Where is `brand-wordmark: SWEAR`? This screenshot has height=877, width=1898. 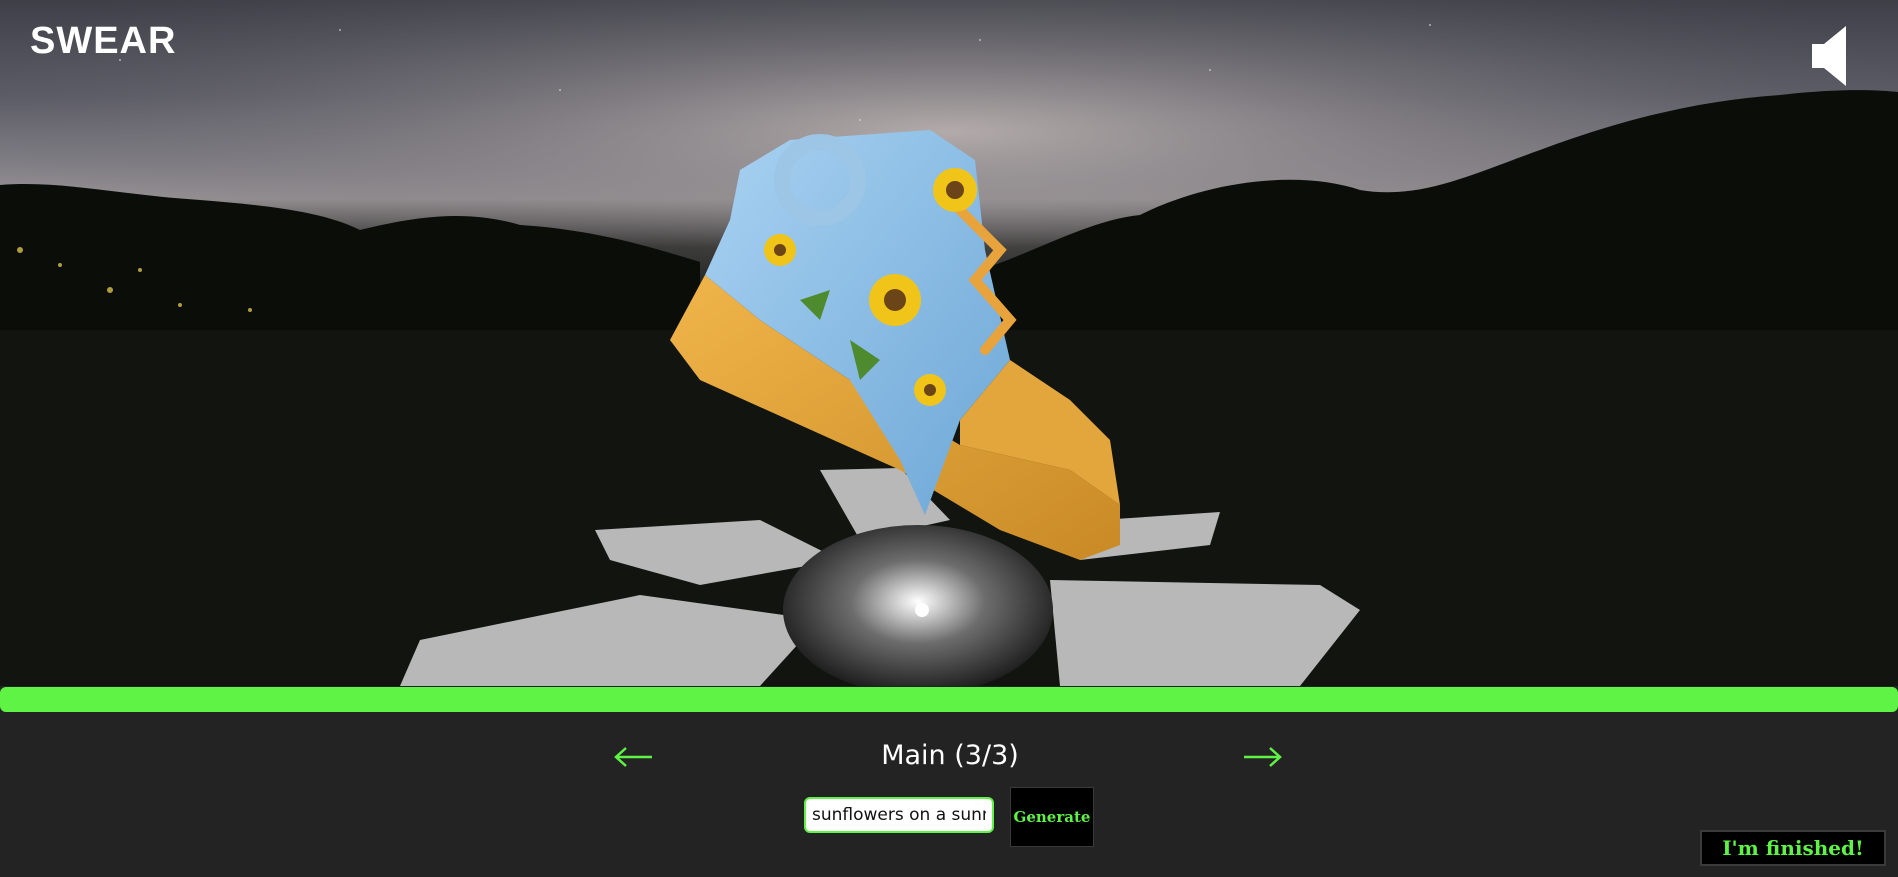 brand-wordmark: SWEAR is located at coordinates (103, 41).